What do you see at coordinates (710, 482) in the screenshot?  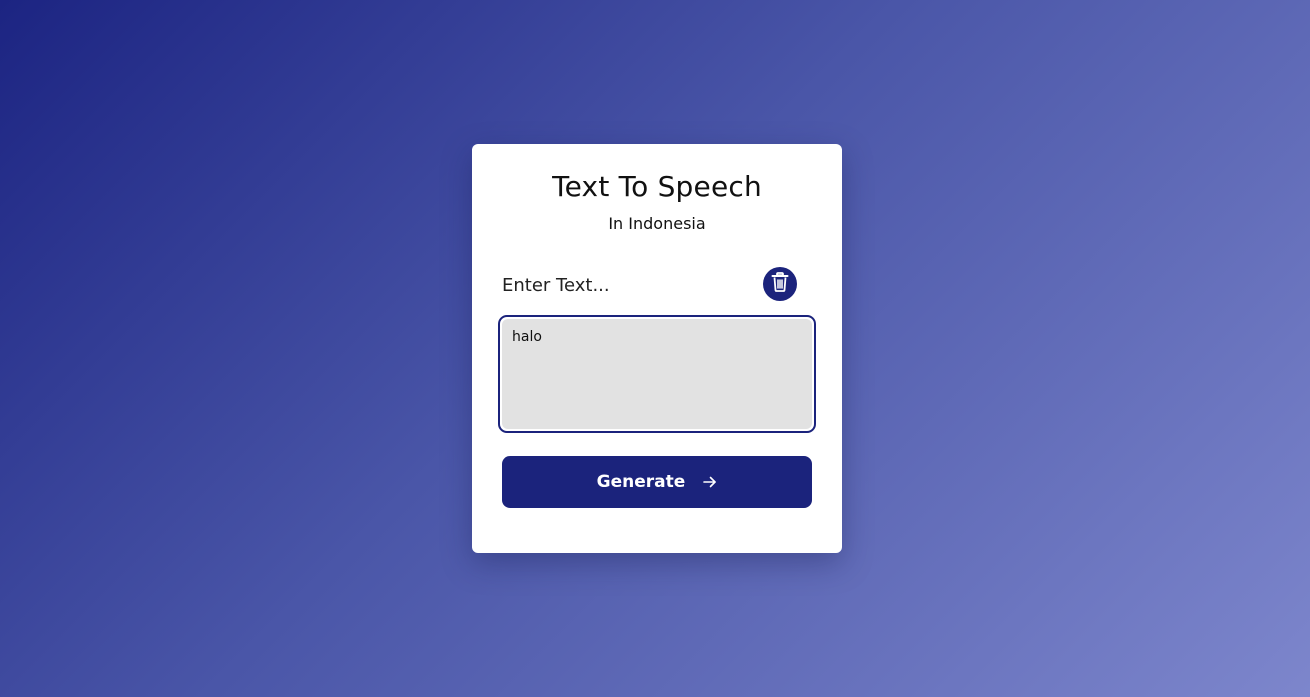 I see `arrow-right-icon` at bounding box center [710, 482].